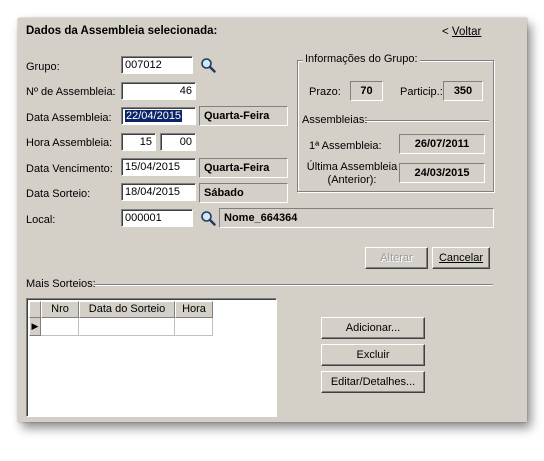 The image size is (544, 461). Describe the element at coordinates (69, 118) in the screenshot. I see `data-assembleia-label: Data Assembleia:` at that location.